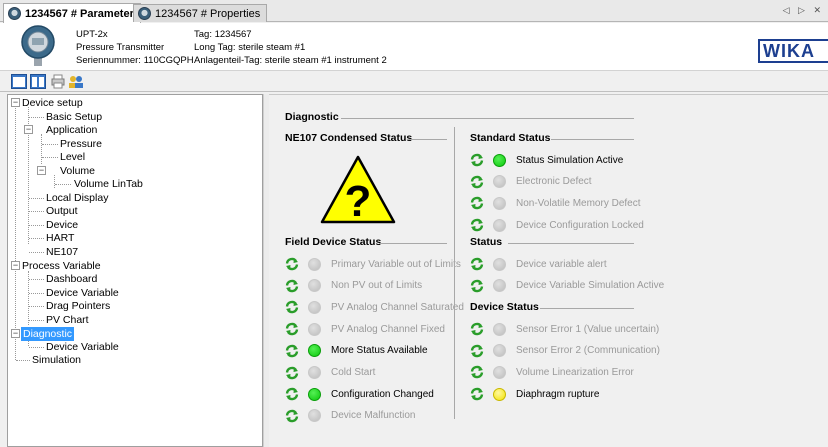  I want to click on tree-item-output: Output, so click(62, 211).